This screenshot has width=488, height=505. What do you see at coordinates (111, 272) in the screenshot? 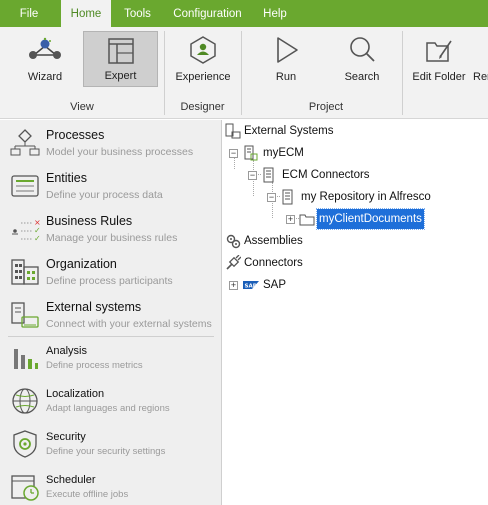
I see `nav-organization: Organization Define process participants` at bounding box center [111, 272].